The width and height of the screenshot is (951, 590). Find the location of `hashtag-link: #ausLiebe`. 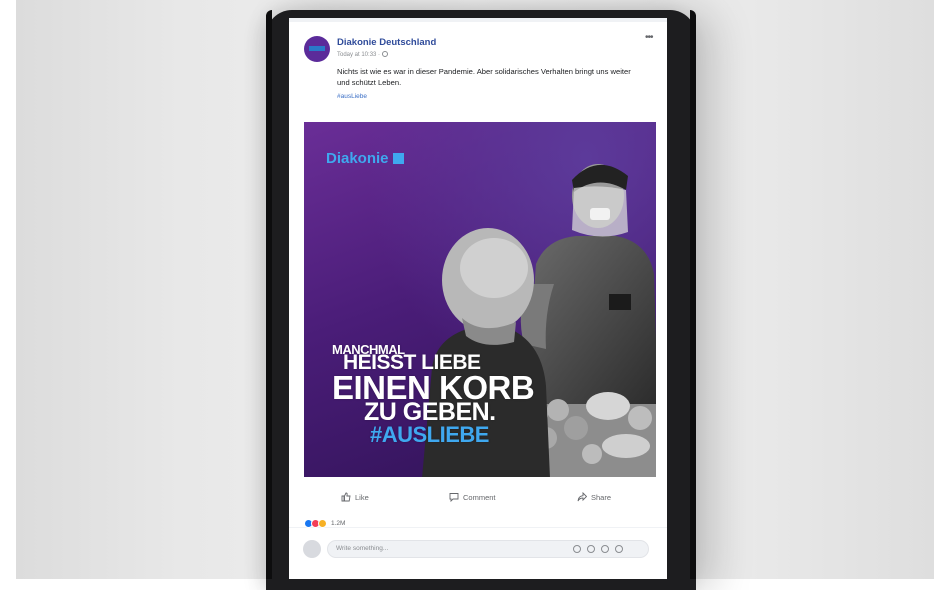

hashtag-link: #ausLiebe is located at coordinates (352, 96).